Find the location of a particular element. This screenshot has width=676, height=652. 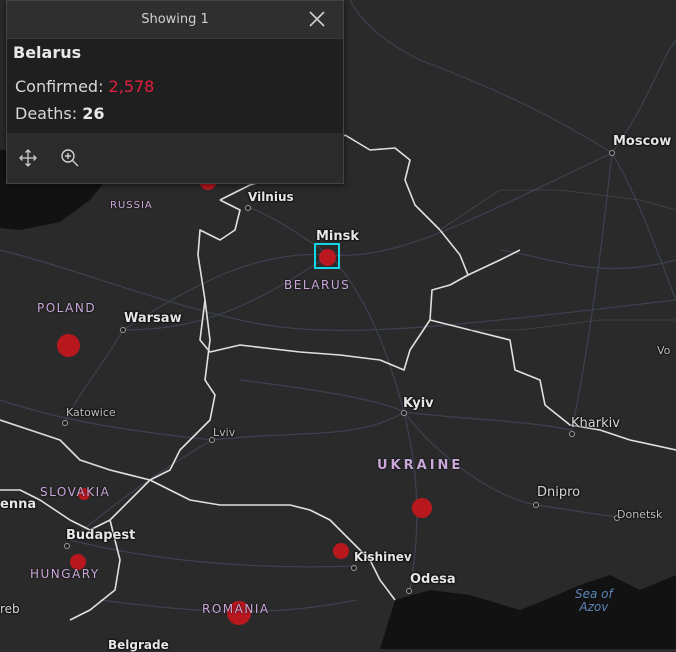

close-button is located at coordinates (317, 19).